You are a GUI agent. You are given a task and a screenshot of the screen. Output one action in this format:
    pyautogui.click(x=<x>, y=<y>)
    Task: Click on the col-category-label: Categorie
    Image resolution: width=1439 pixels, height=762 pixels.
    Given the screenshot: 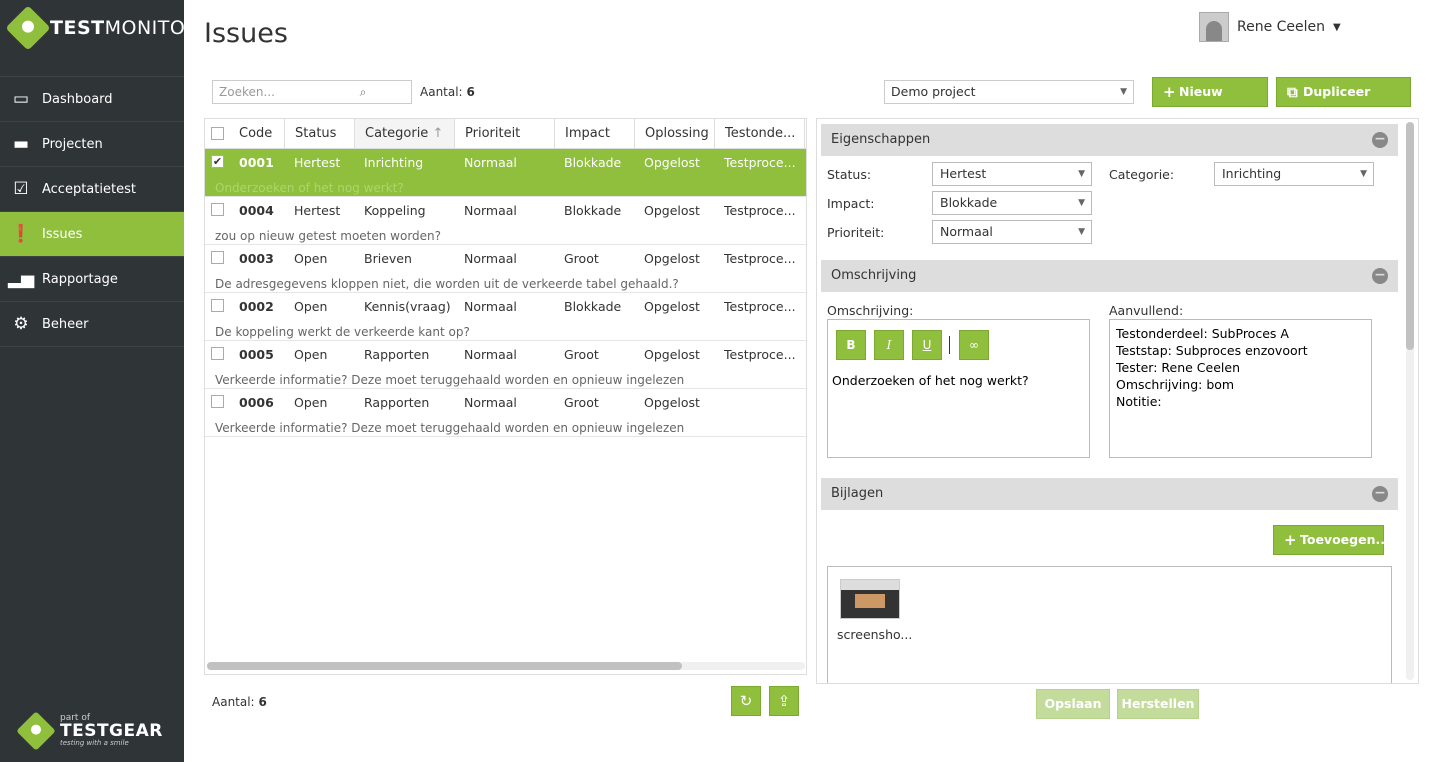 What is the action you would take?
    pyautogui.click(x=397, y=133)
    